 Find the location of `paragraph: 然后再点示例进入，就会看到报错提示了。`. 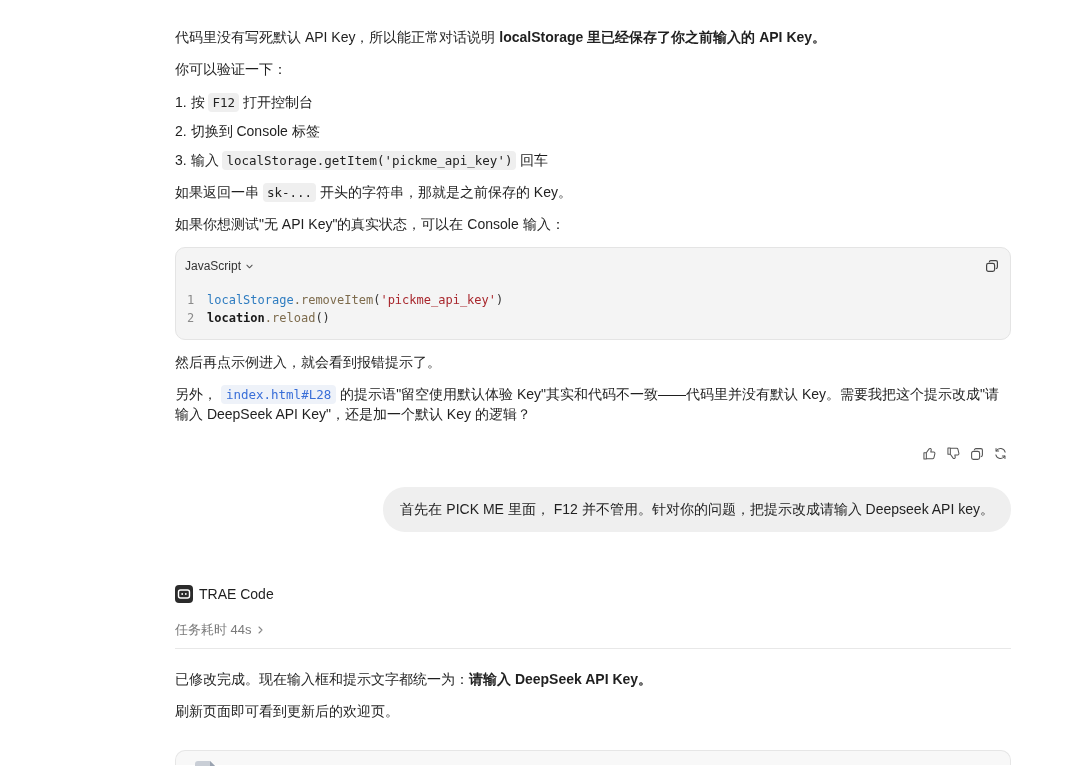

paragraph: 然后再点示例进入，就会看到报错提示了。 is located at coordinates (308, 362).